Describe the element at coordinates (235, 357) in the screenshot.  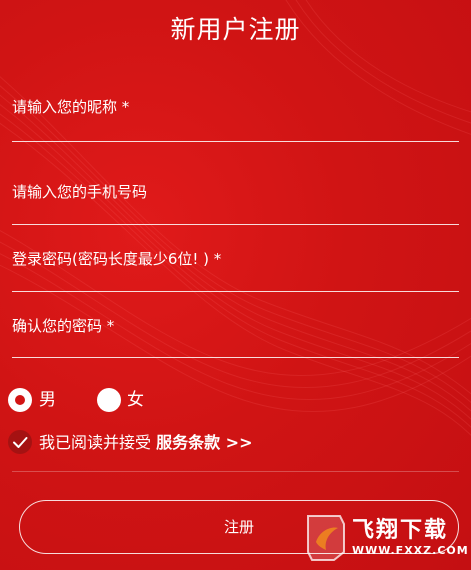
I see `confirm-password-underline` at that location.